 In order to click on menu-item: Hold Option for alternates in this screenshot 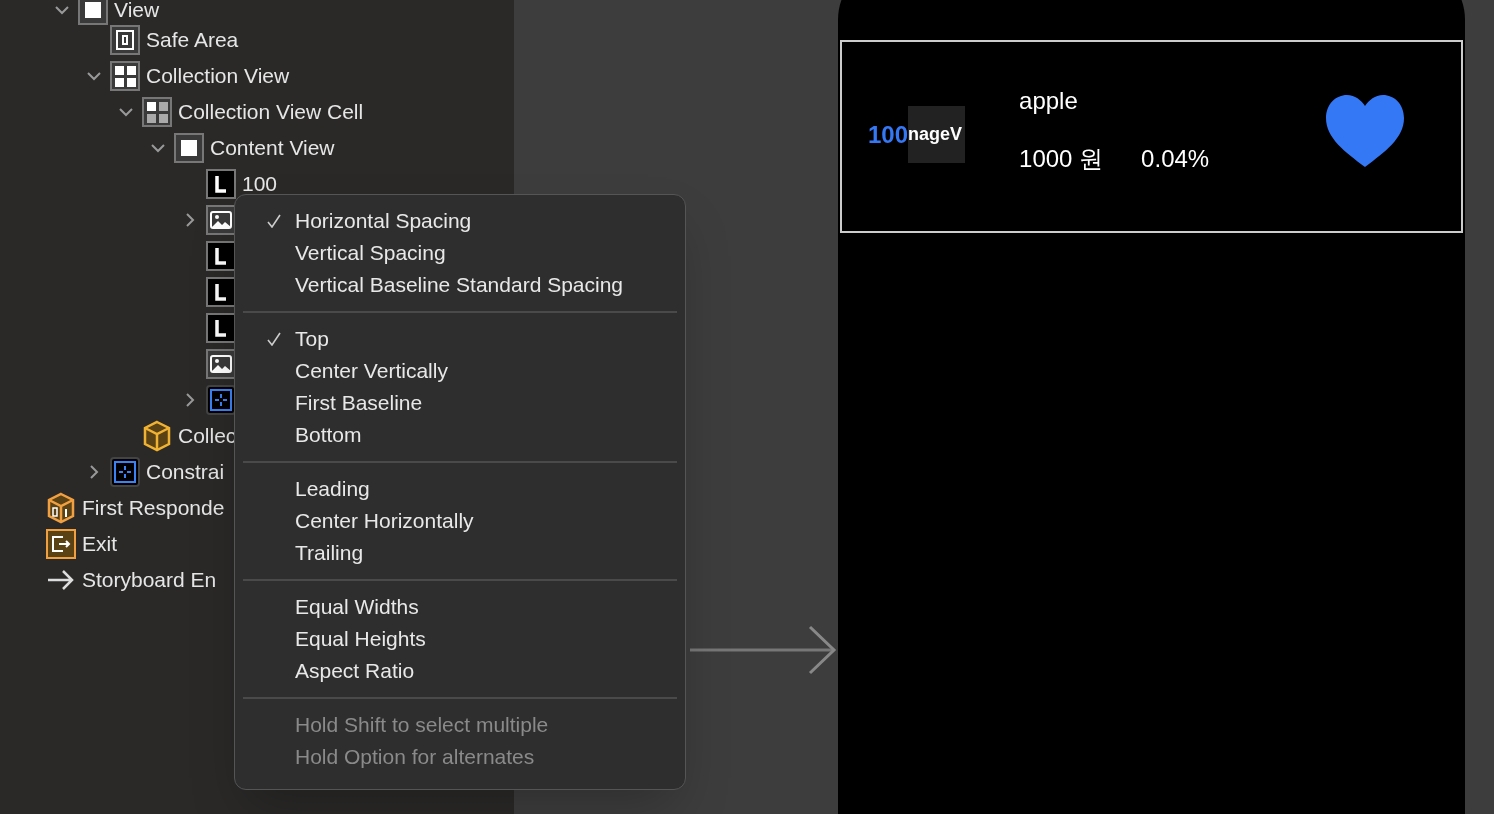, I will do `click(415, 757)`.